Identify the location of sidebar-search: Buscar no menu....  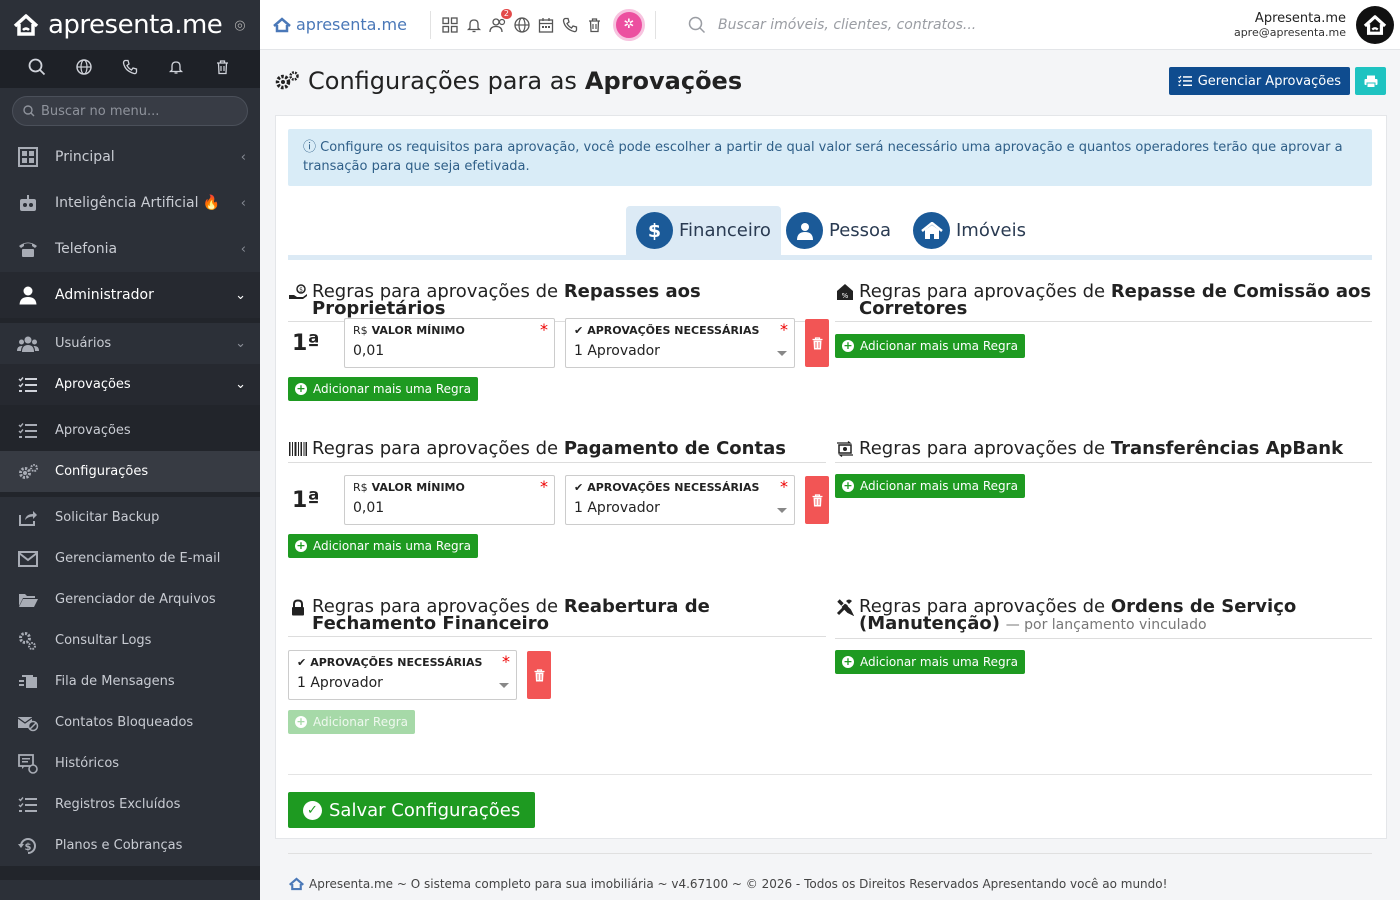
(130, 111).